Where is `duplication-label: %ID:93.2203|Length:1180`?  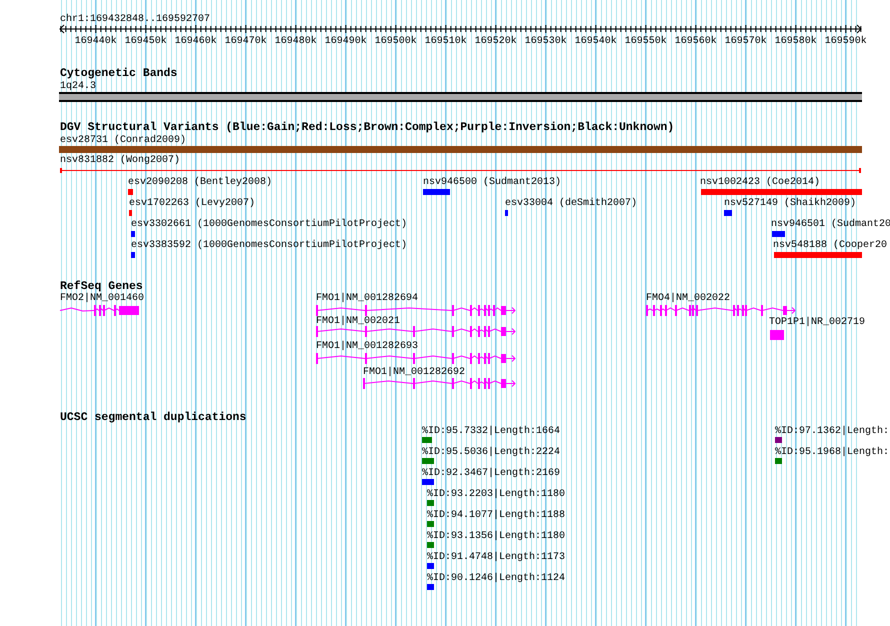
duplication-label: %ID:93.2203|Length:1180 is located at coordinates (496, 494).